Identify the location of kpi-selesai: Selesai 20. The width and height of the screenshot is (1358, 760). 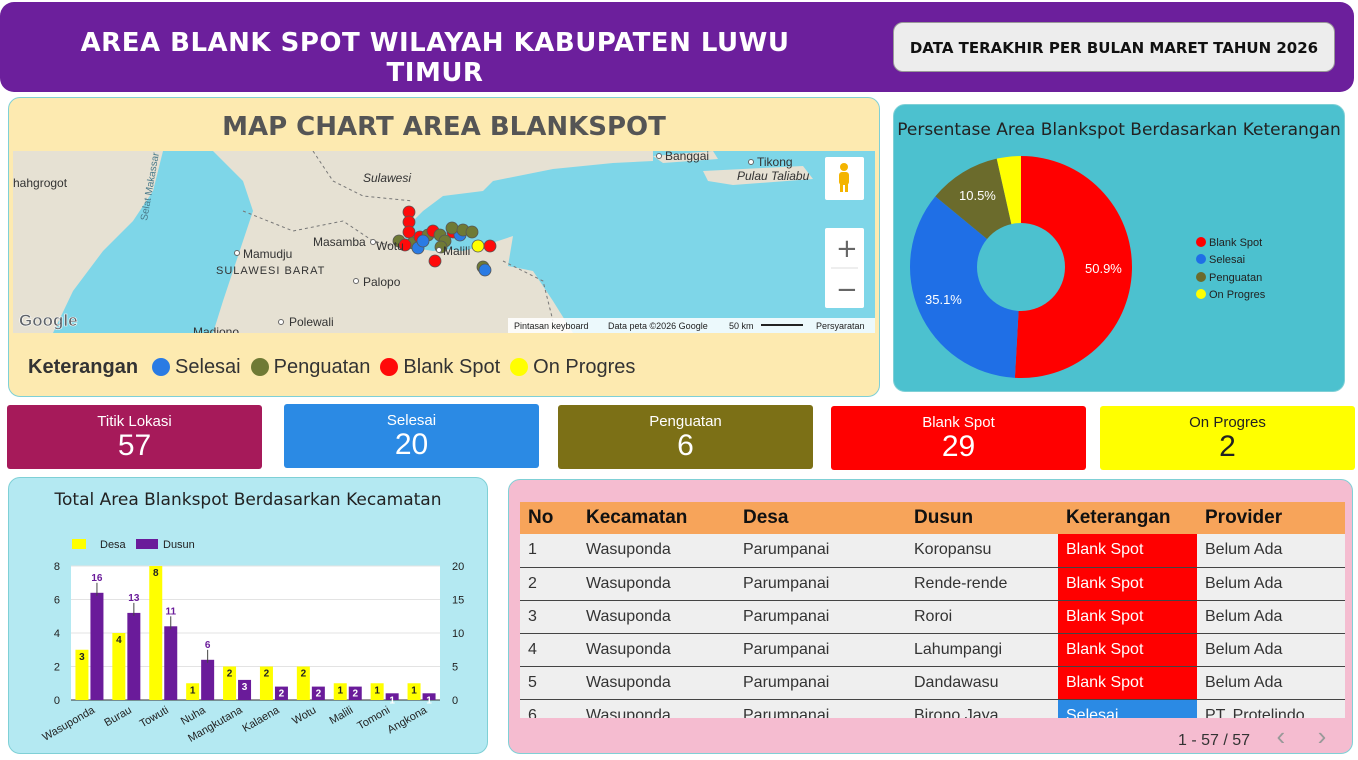
(411, 436).